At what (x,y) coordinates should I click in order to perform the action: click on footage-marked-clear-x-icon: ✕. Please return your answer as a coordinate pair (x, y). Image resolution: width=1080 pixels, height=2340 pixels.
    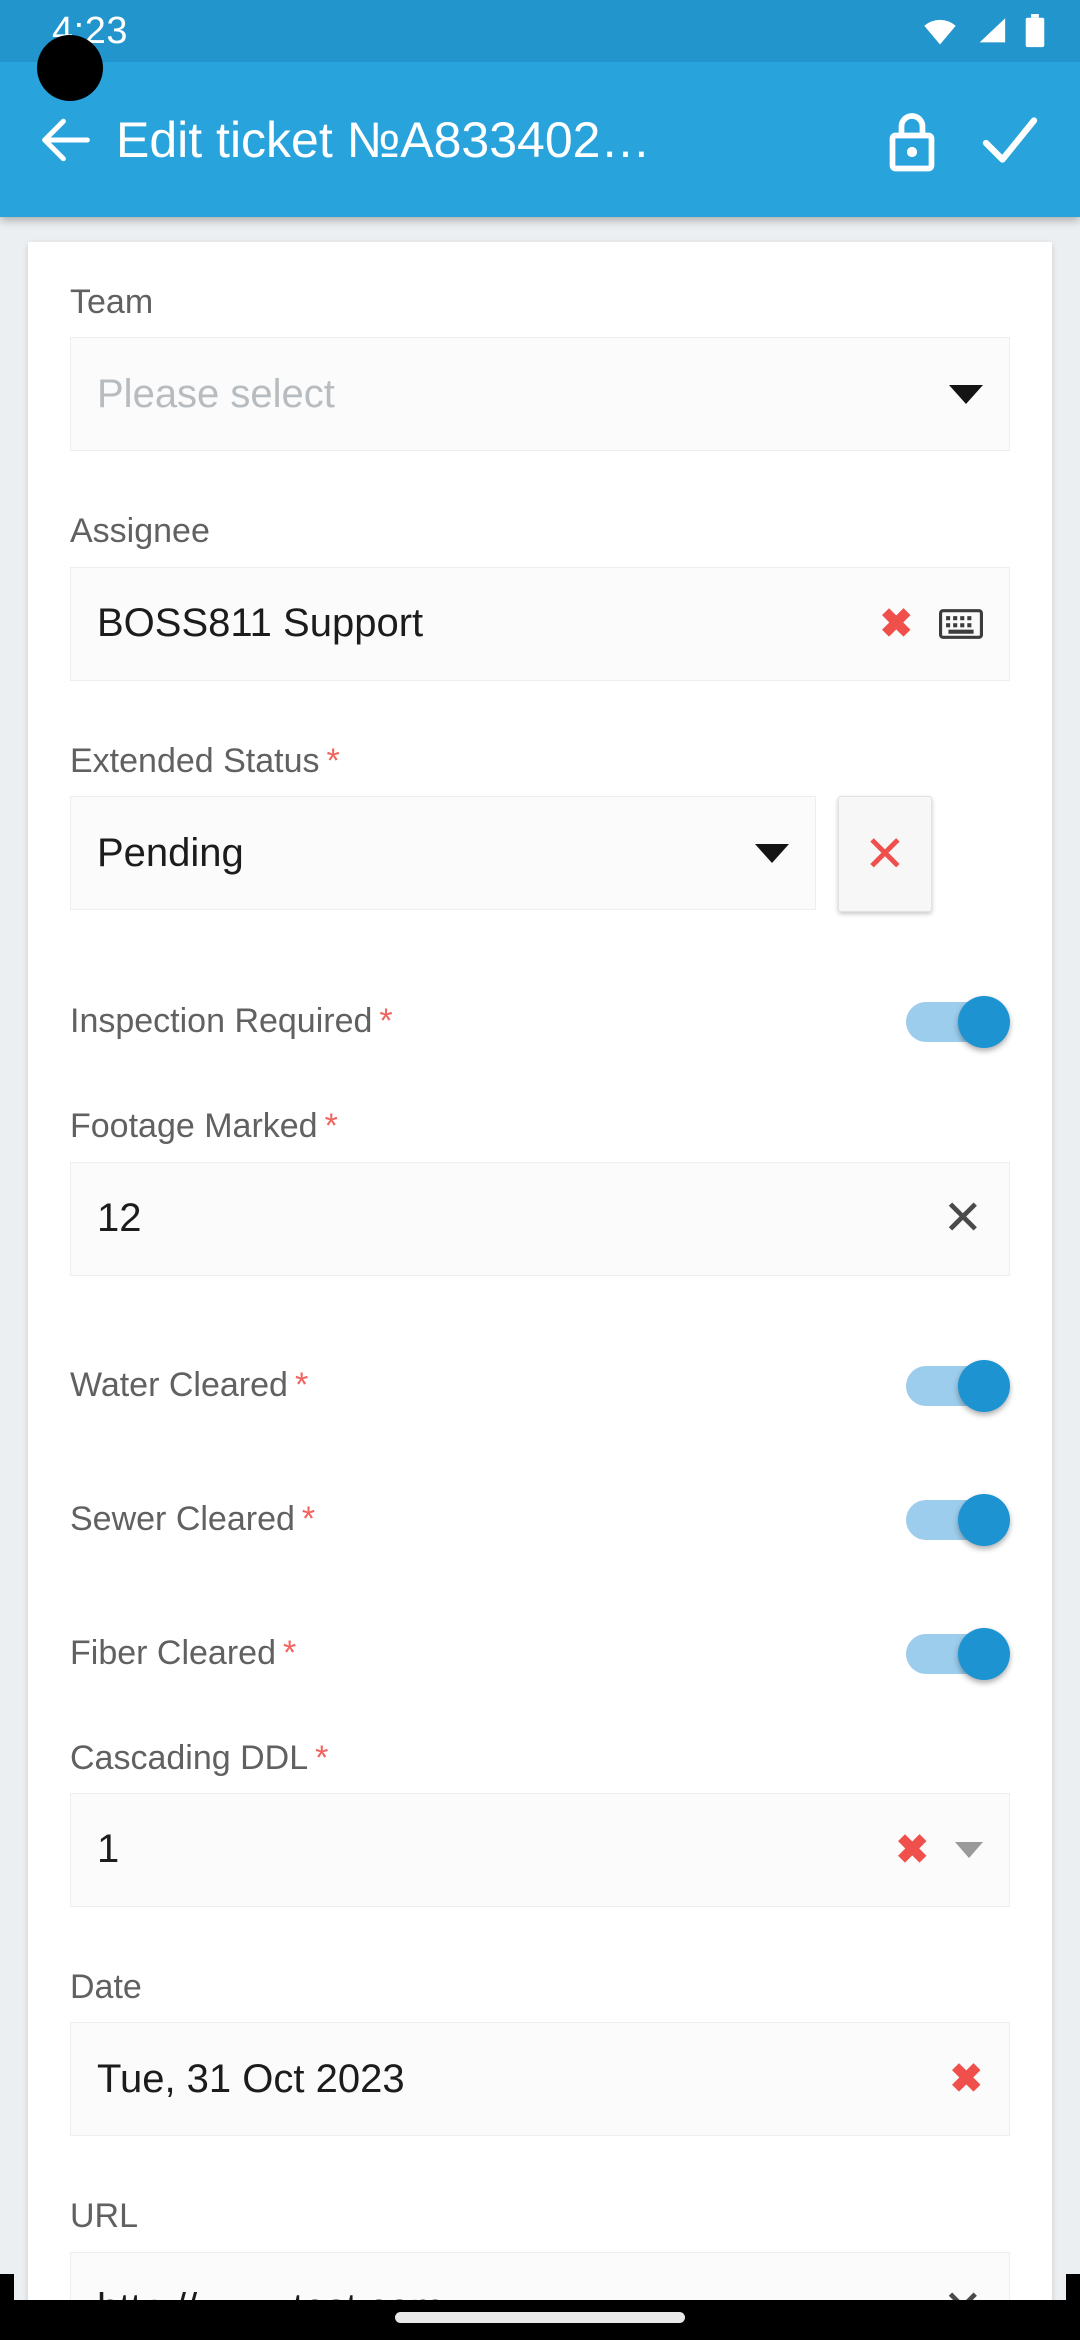
    Looking at the image, I should click on (963, 1218).